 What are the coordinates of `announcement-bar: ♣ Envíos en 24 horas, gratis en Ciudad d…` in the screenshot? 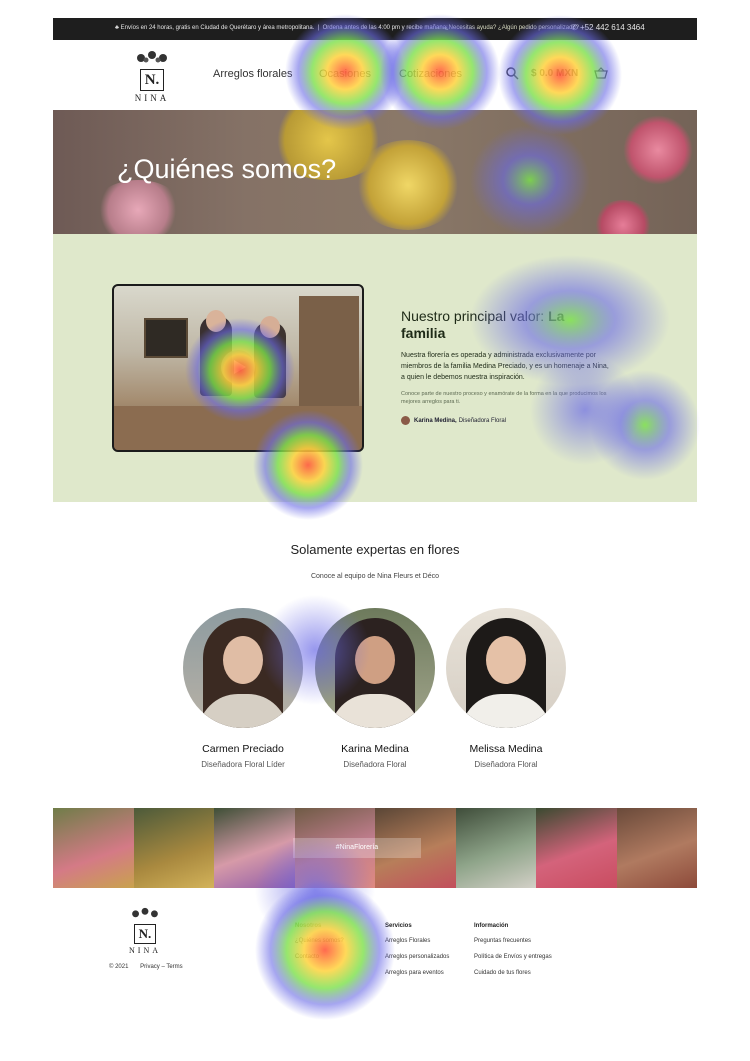 It's located at (375, 29).